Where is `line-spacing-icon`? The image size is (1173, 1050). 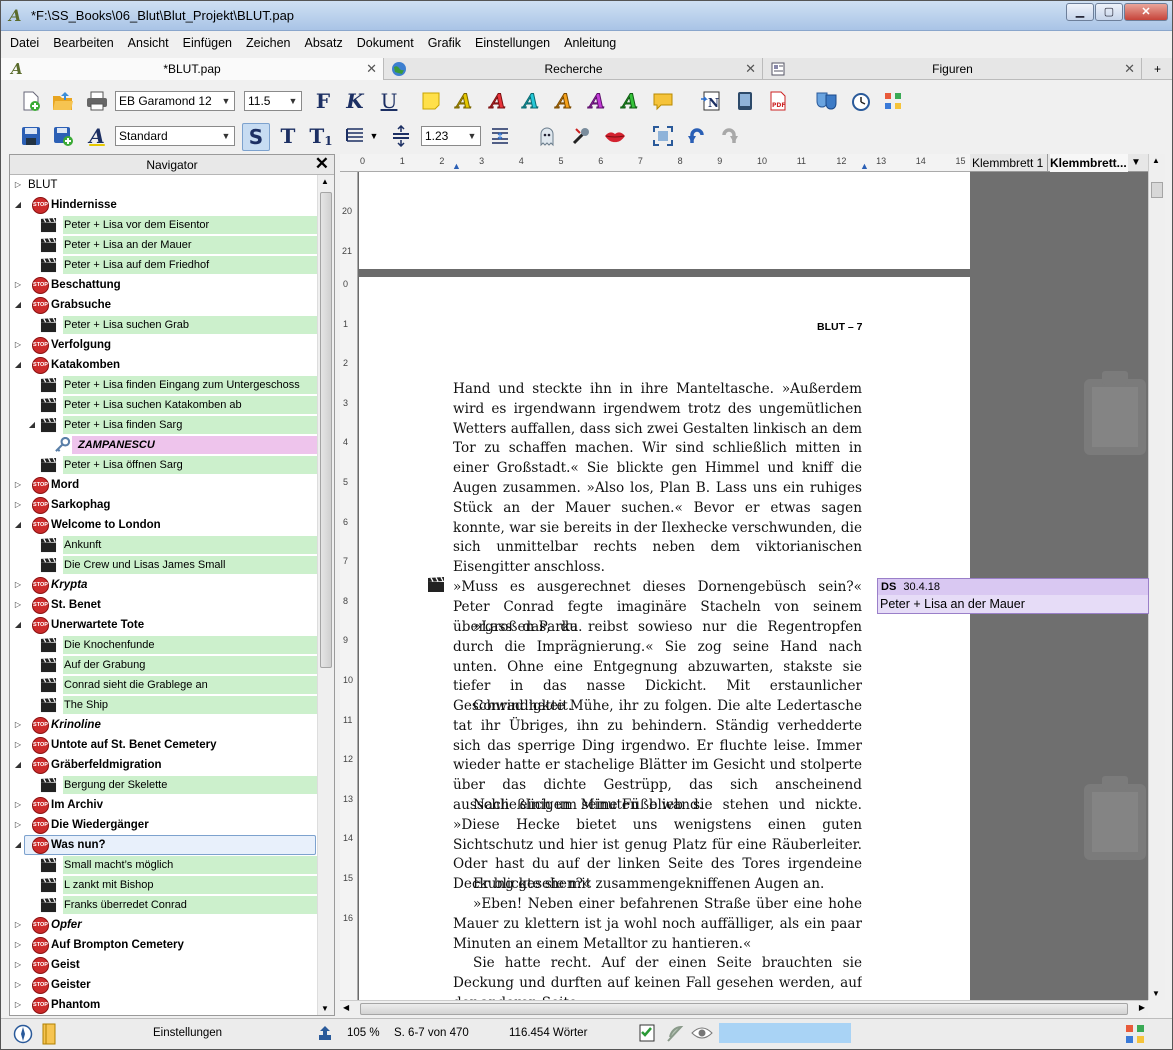 line-spacing-icon is located at coordinates (401, 136).